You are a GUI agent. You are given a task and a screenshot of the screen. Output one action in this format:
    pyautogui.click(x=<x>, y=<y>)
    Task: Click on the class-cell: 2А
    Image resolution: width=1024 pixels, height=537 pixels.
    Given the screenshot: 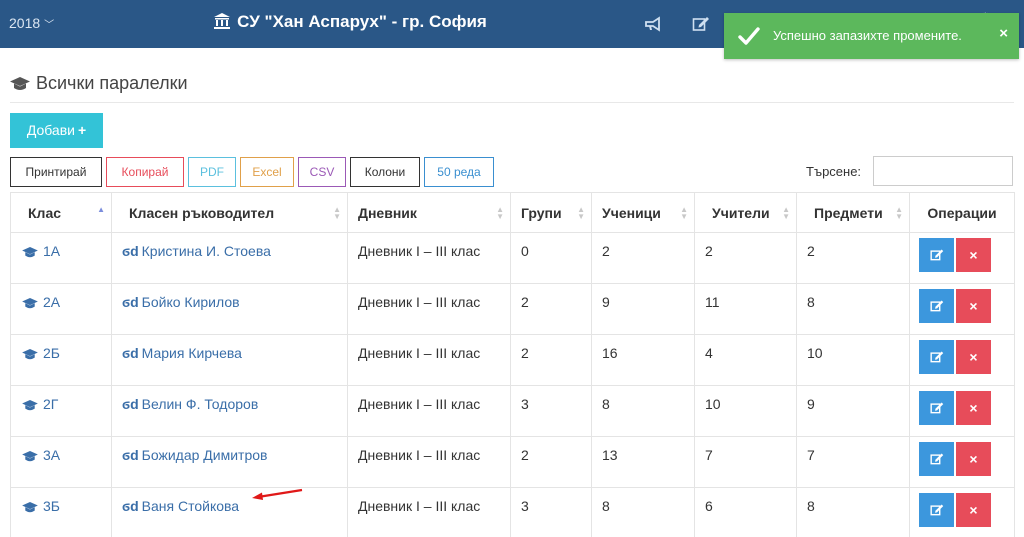 What is the action you would take?
    pyautogui.click(x=61, y=309)
    